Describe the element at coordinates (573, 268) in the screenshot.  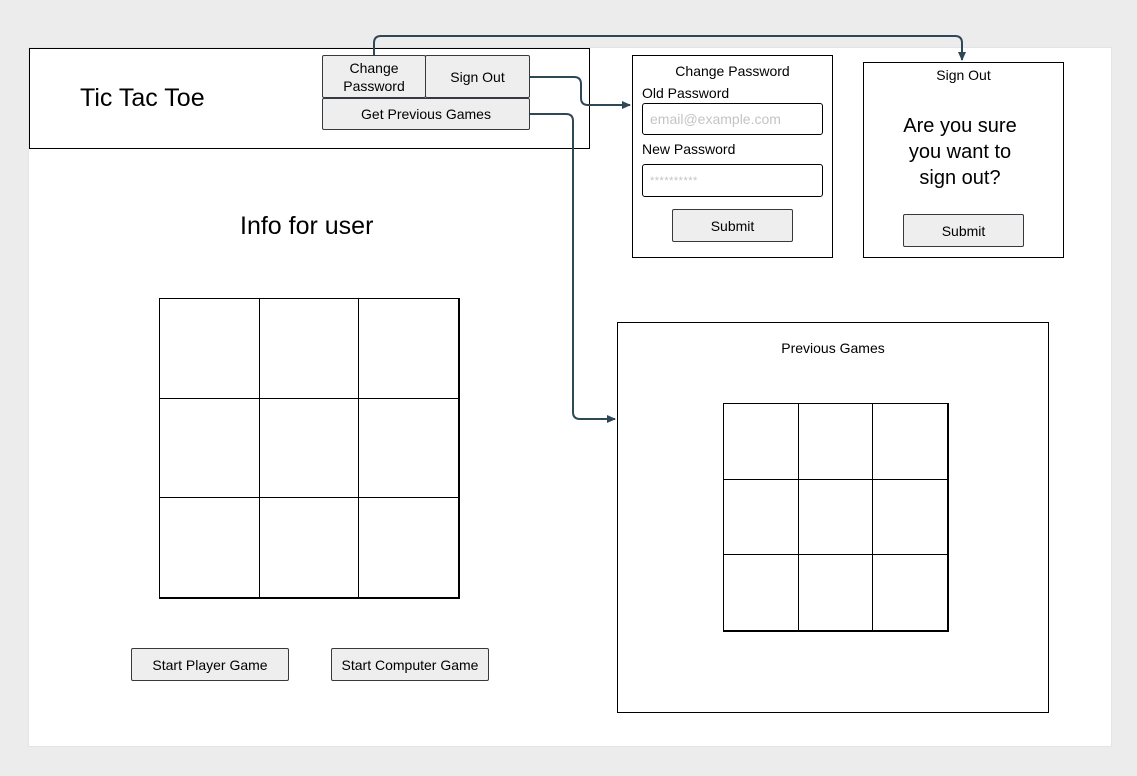
I see `arrow-previous-games-to-panel` at that location.